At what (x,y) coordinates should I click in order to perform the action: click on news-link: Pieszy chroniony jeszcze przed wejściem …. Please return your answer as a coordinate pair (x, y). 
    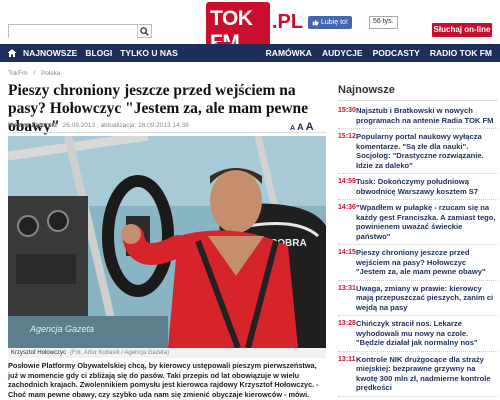
    Looking at the image, I should click on (427, 262).